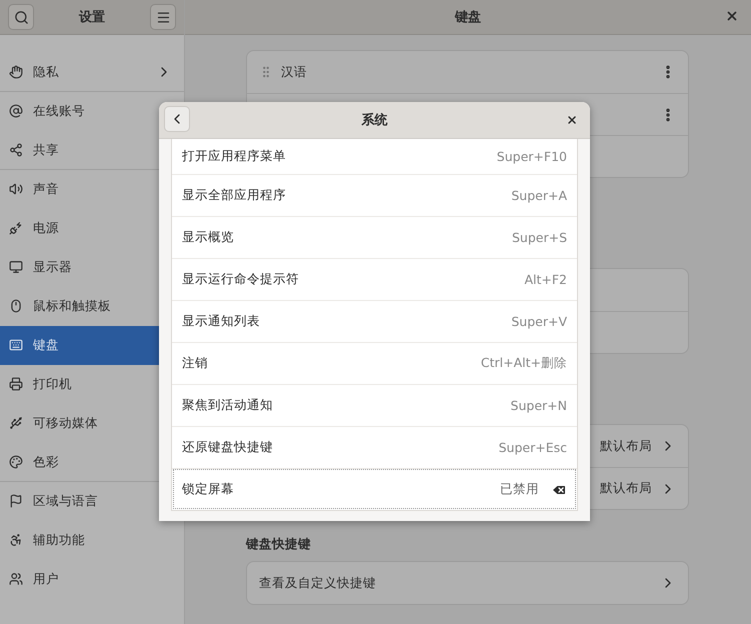  Describe the element at coordinates (92, 540) in the screenshot. I see `sidebar-item: 辅助功能` at that location.